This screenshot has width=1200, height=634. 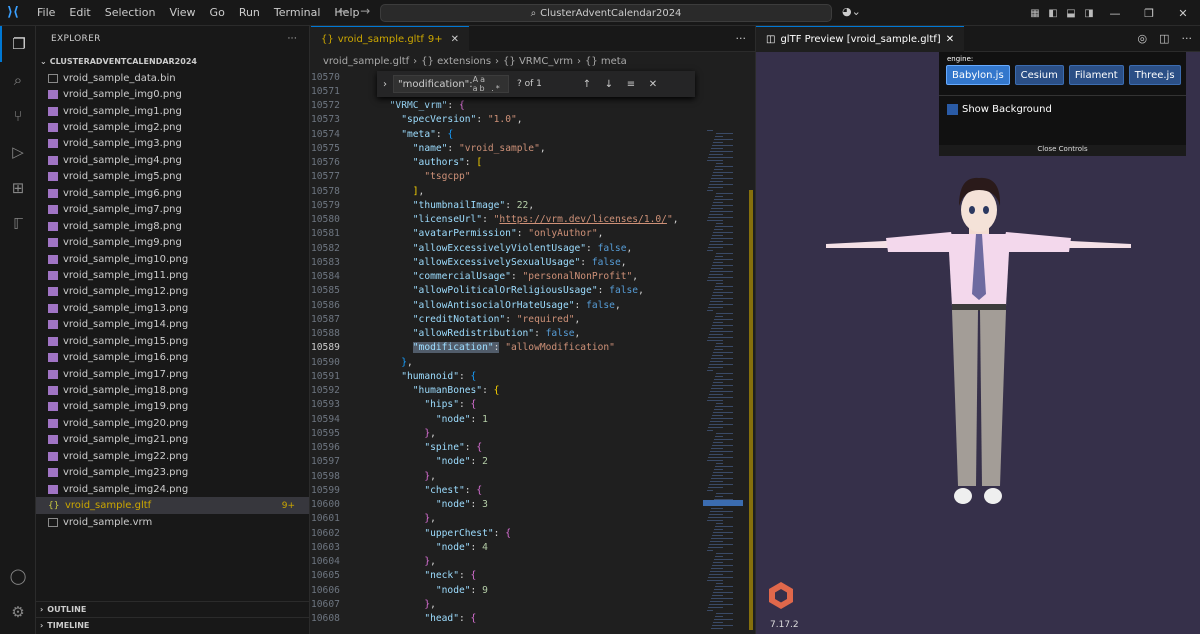 I want to click on file-item: vroid_sample_img12.png, so click(x=172, y=292).